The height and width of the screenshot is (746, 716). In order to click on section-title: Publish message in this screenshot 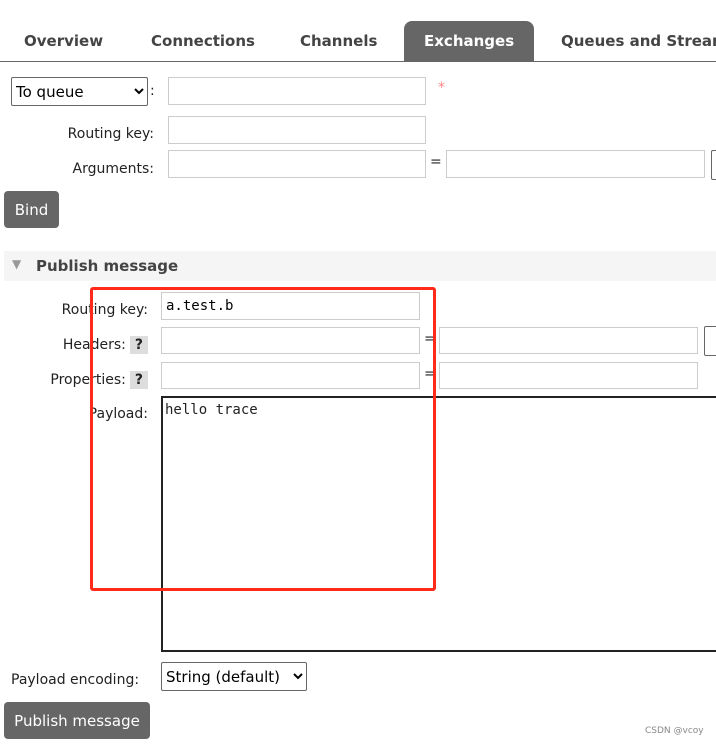, I will do `click(107, 266)`.